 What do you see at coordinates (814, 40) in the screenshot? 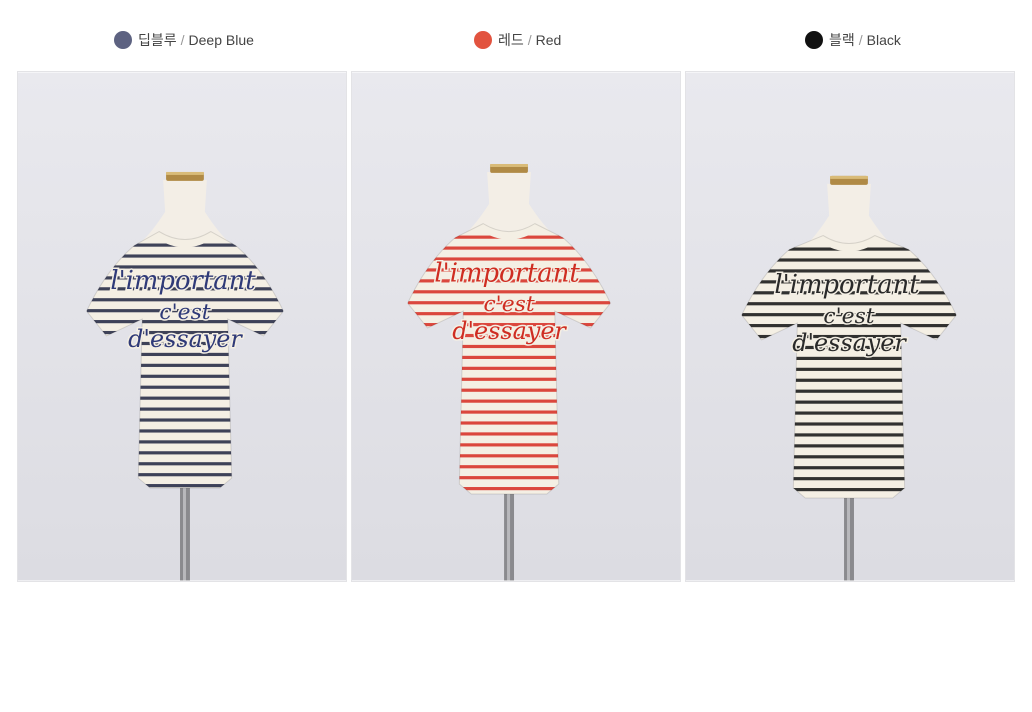
I see `swatch-black` at bounding box center [814, 40].